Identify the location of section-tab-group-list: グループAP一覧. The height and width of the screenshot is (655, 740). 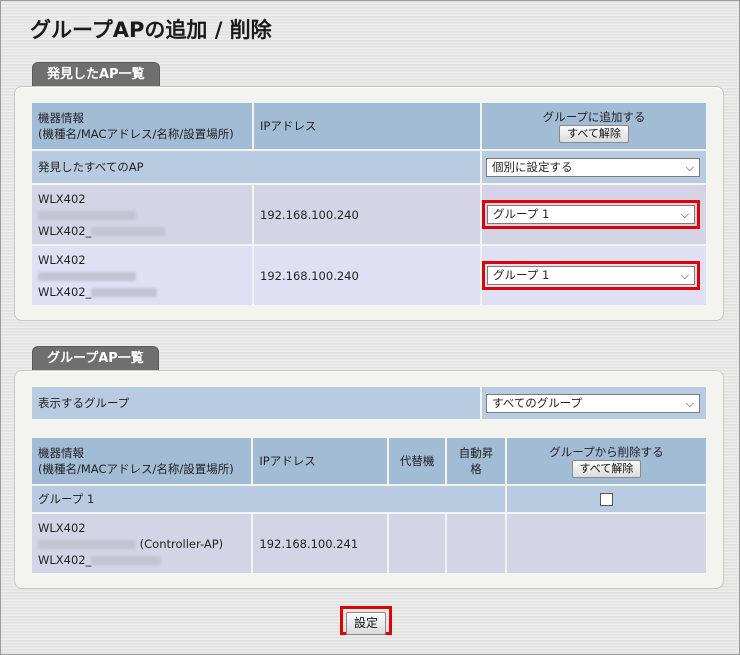
(95, 358).